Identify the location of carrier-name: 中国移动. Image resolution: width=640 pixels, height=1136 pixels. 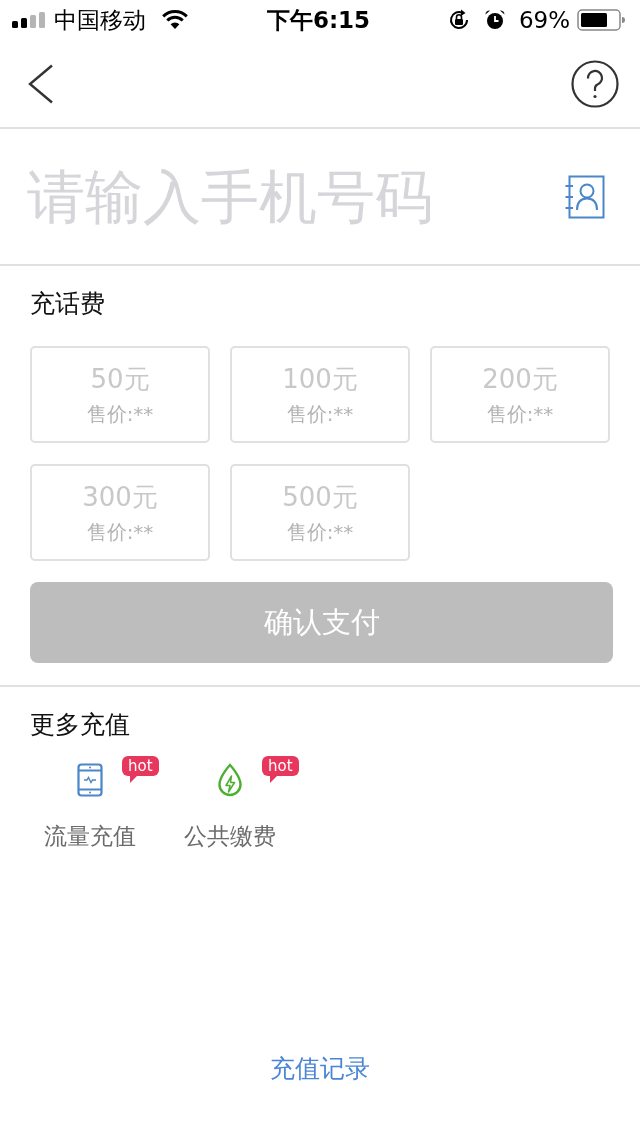
(100, 20).